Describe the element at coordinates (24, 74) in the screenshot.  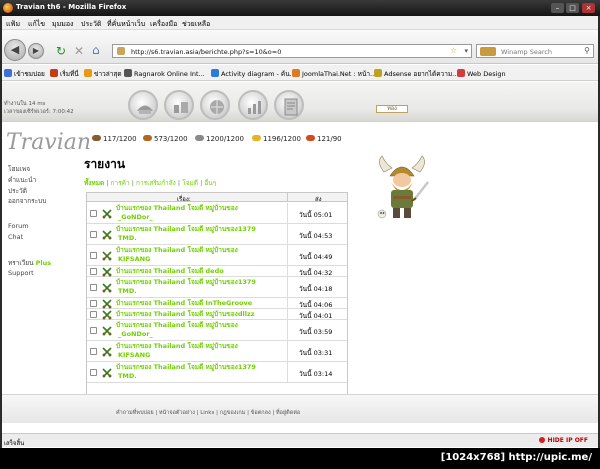
I see `bookmark-most-visited: เข้าชมบ่อย` at that location.